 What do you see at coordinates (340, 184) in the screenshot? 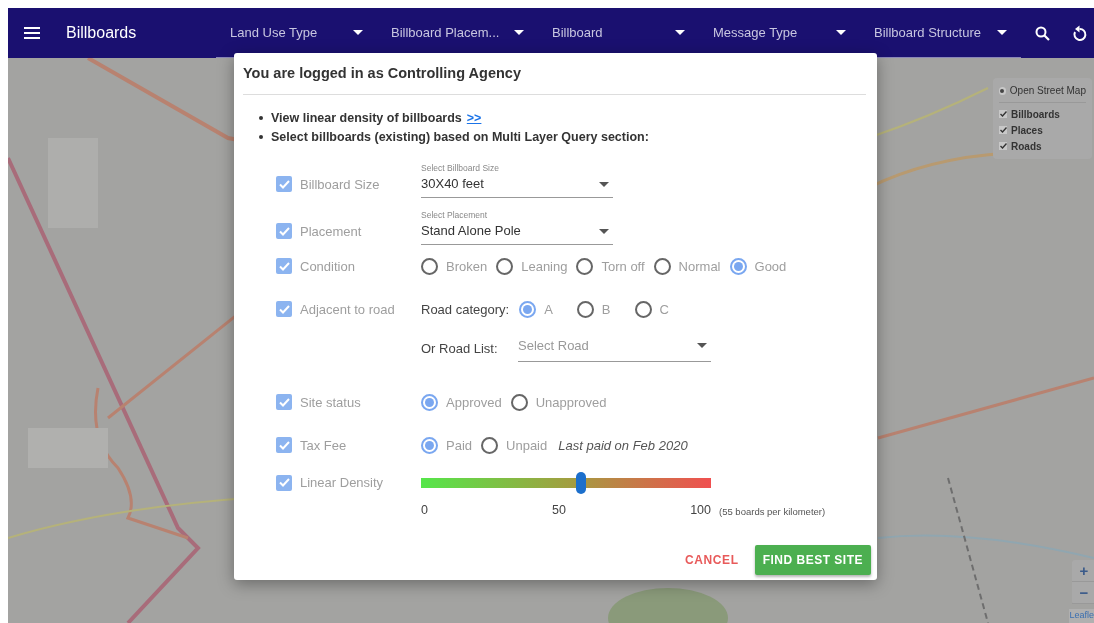
I see `criterion-label: Billboard Size` at bounding box center [340, 184].